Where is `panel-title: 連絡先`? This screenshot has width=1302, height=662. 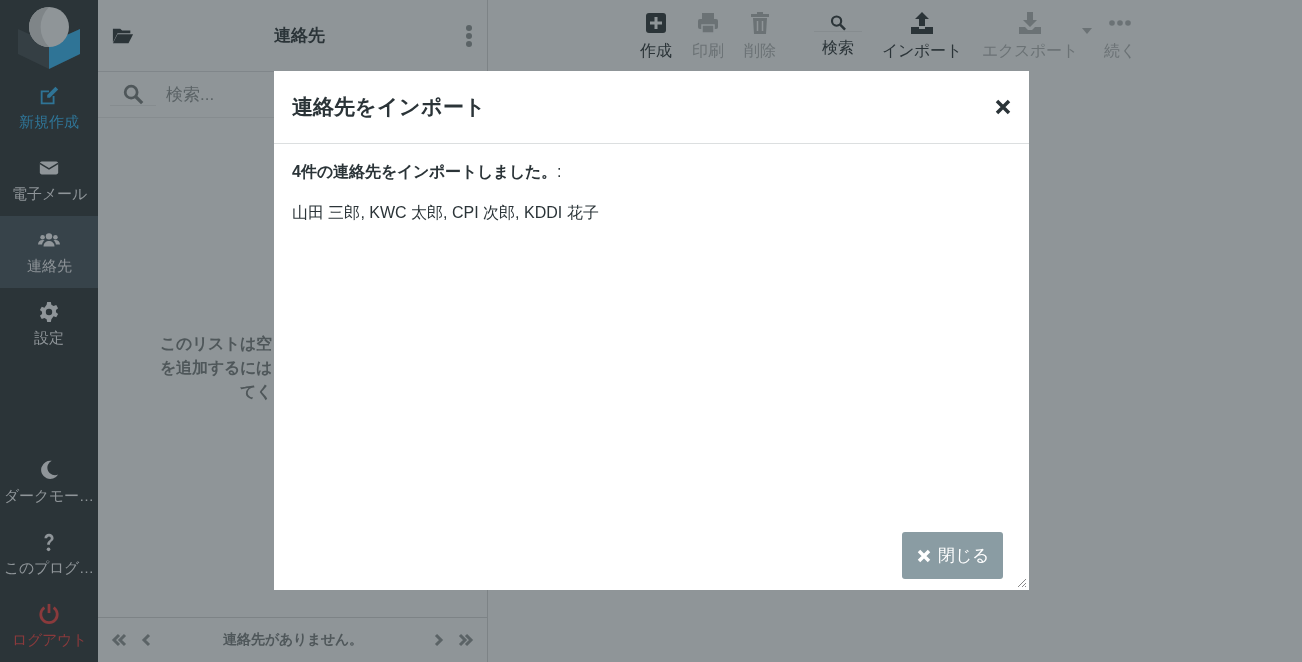
panel-title: 連絡先 is located at coordinates (299, 36).